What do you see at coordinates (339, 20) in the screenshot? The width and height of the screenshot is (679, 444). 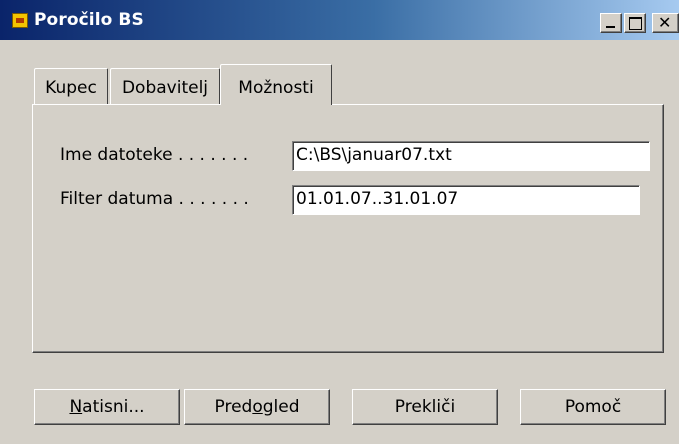 I see `title-bar: Poročilo BS ✕` at bounding box center [339, 20].